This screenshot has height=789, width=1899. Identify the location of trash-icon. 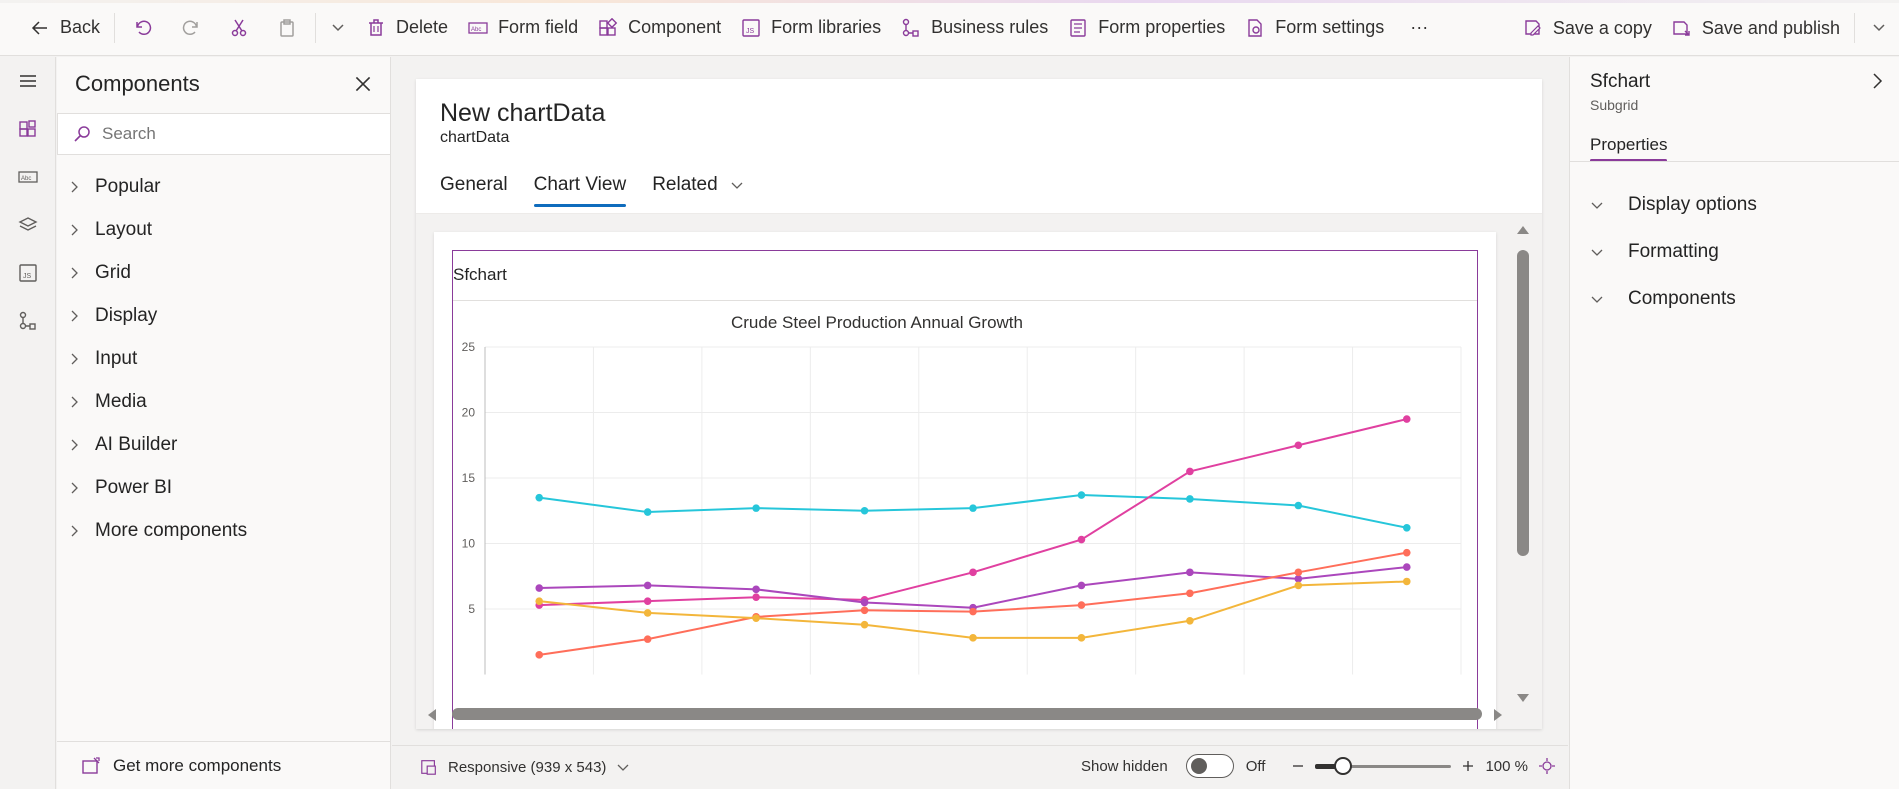
(376, 27).